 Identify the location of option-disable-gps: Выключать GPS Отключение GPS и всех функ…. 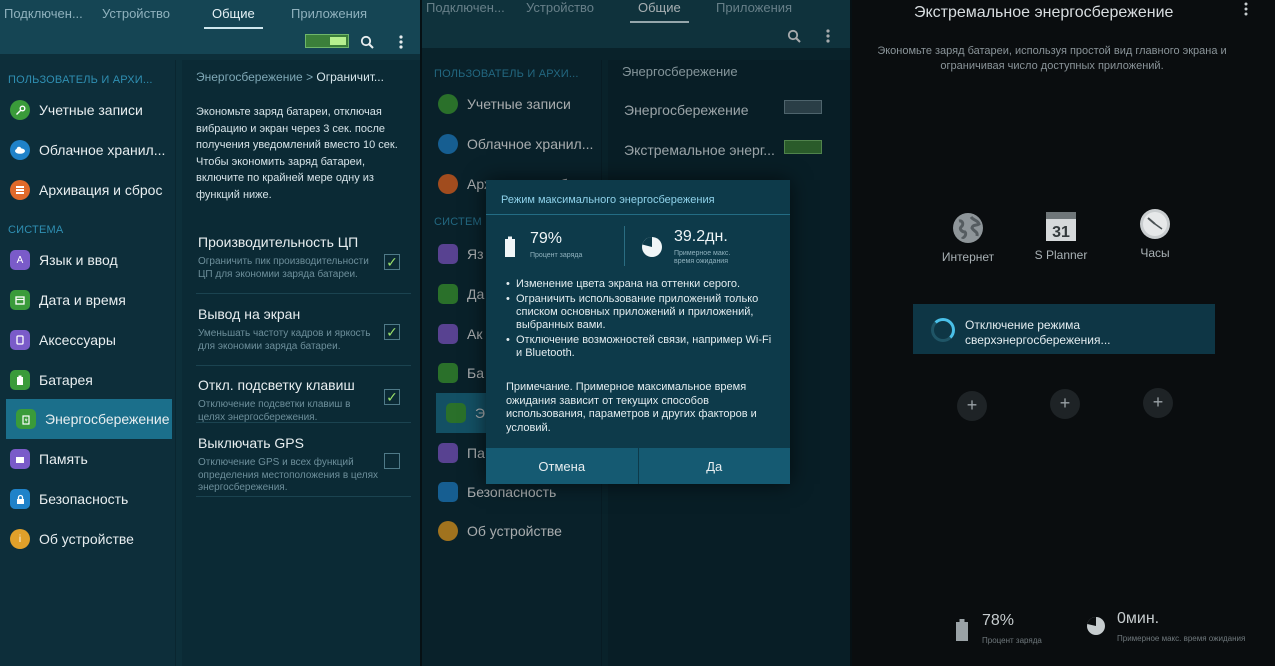
(303, 465).